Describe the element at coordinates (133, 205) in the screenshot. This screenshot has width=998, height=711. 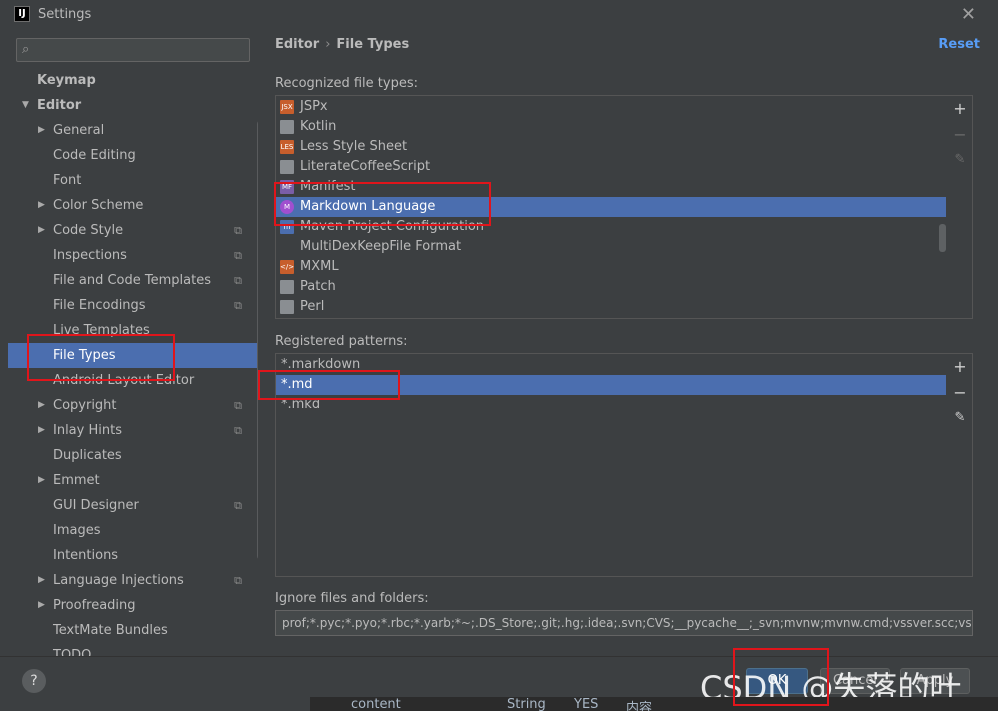
I see `sidebar-item-color-scheme: ▶ Color Scheme` at that location.